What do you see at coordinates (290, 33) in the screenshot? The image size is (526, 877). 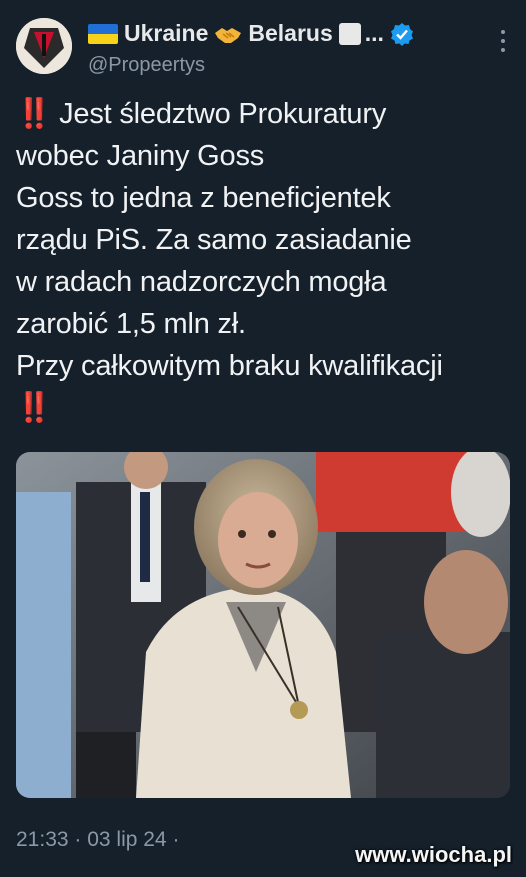 I see `account-name-part2: Belarus` at bounding box center [290, 33].